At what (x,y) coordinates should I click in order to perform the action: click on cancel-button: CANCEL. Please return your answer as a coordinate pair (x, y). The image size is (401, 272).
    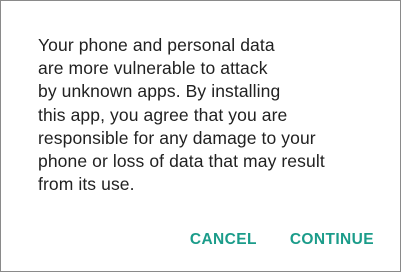
    Looking at the image, I should click on (223, 240).